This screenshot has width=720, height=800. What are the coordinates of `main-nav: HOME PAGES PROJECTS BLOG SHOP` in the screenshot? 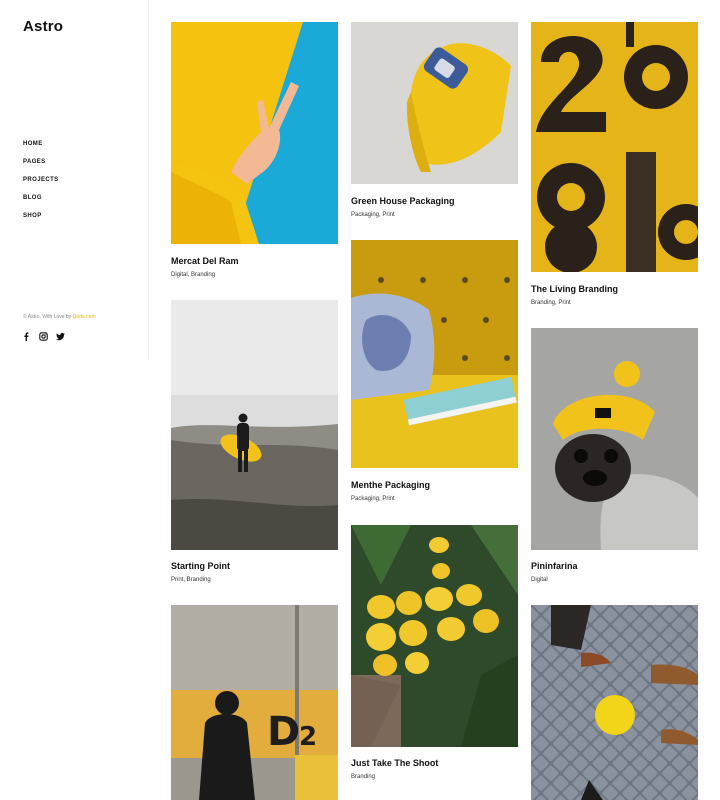 It's located at (41, 183).